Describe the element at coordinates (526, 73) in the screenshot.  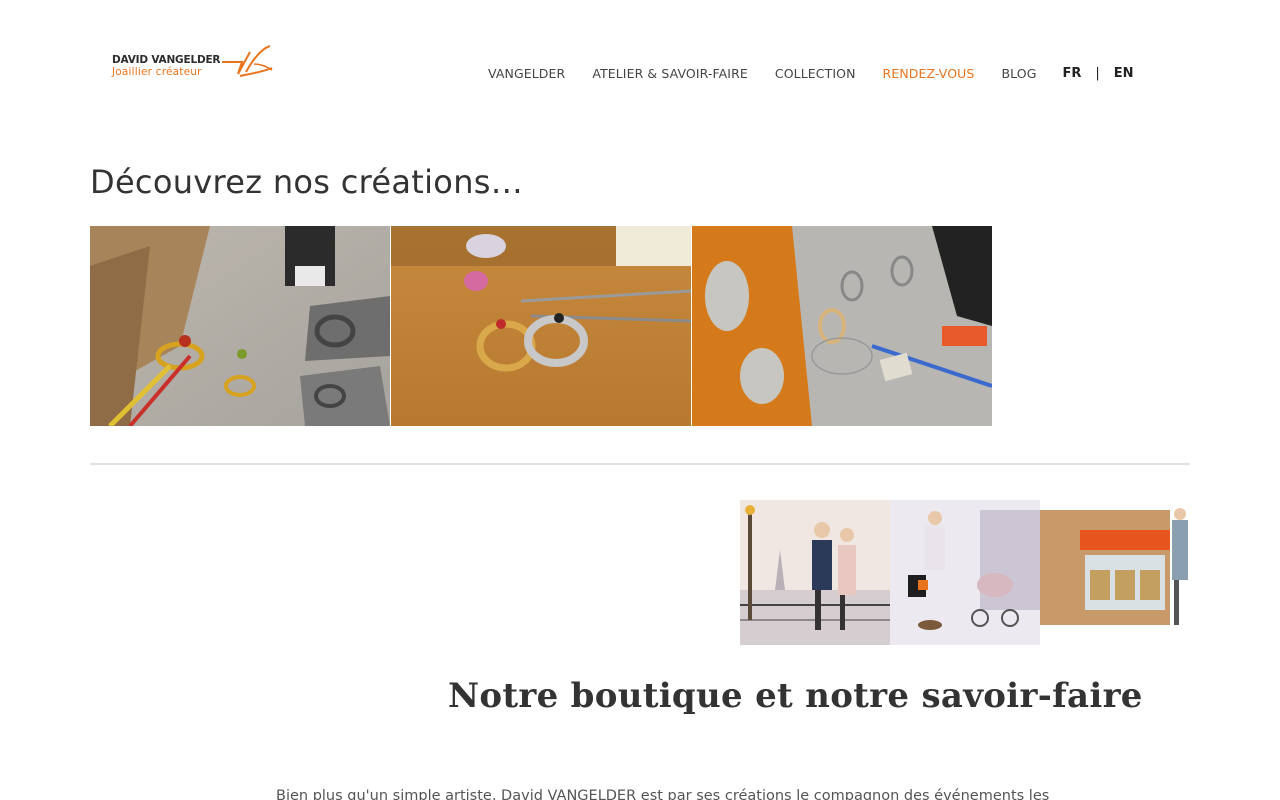
I see `nav-item-vangelder: VANGELDER` at that location.